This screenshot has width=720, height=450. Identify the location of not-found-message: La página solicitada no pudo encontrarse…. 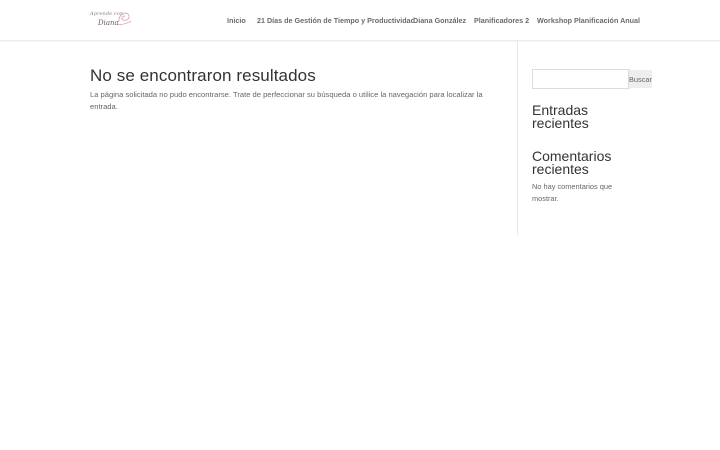
(286, 100).